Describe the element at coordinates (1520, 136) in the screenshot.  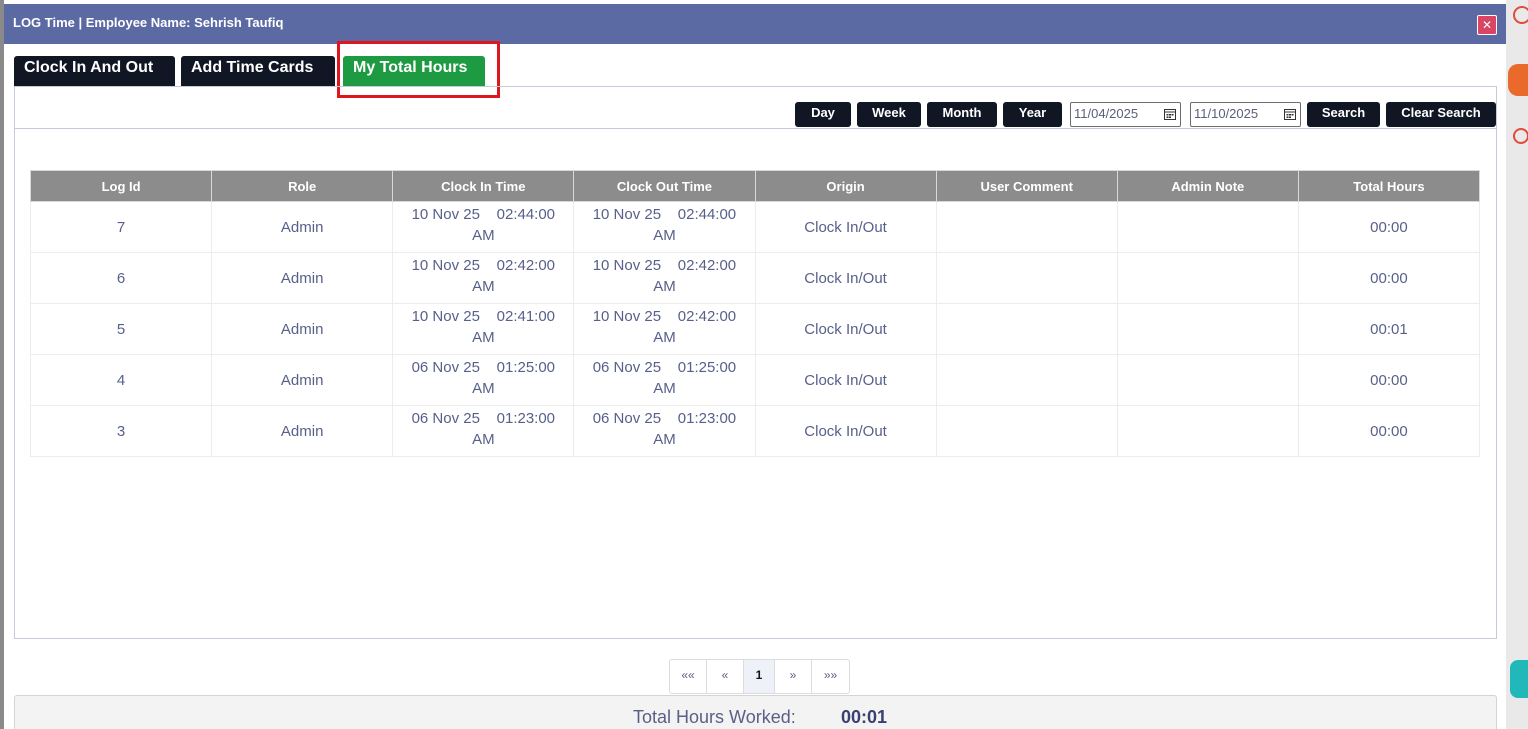
I see `alert-icon` at that location.